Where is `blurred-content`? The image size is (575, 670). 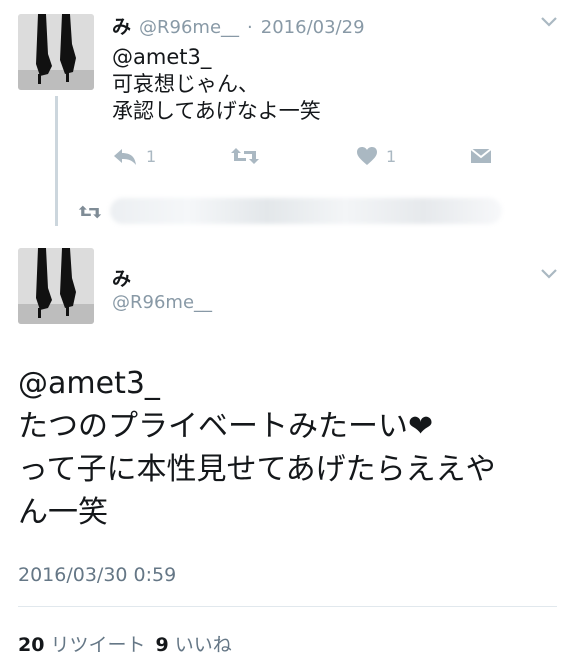 blurred-content is located at coordinates (306, 211).